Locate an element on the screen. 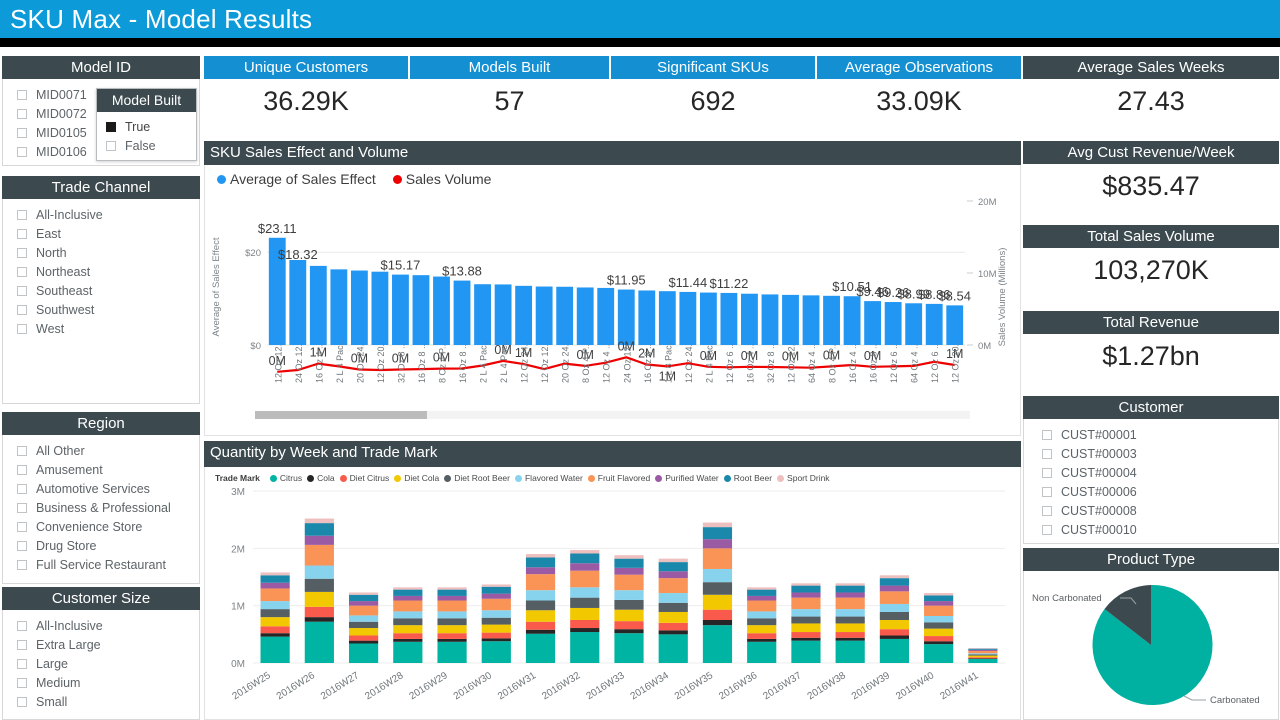 The height and width of the screenshot is (720, 1280). list-item: East is located at coordinates (101, 233).